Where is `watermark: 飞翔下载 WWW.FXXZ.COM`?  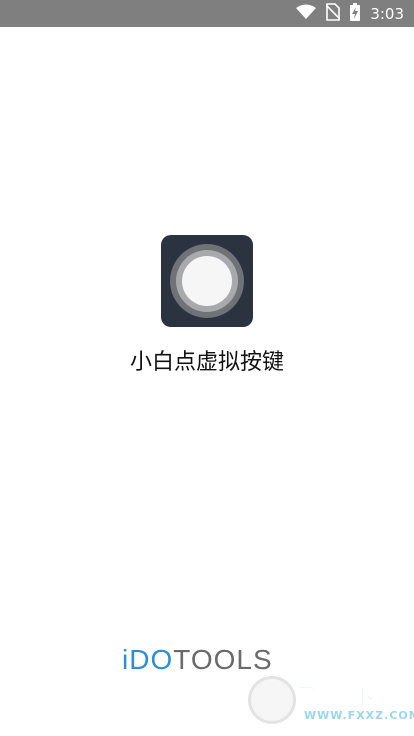
watermark: 飞翔下载 WWW.FXXZ.COM is located at coordinates (331, 701).